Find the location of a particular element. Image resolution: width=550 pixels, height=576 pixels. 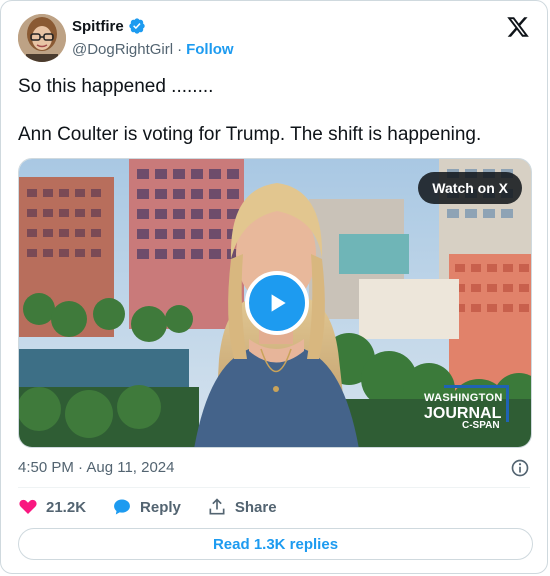

heart-icon is located at coordinates (28, 506).